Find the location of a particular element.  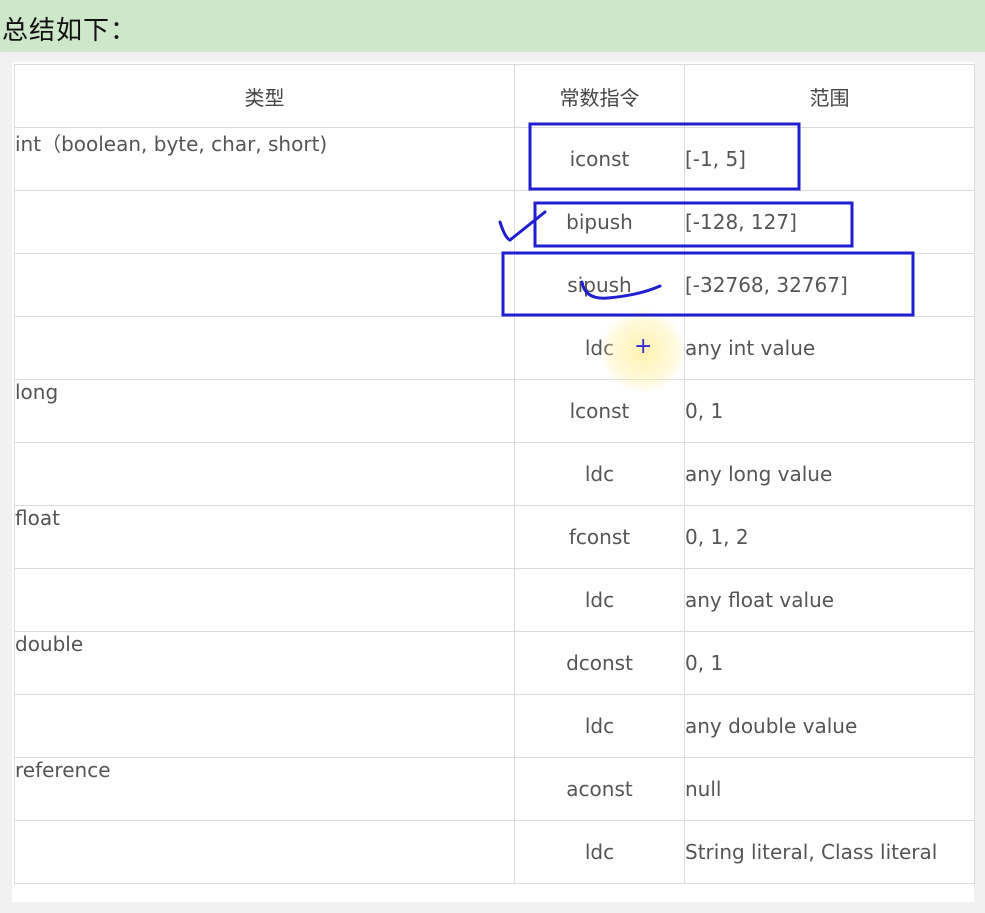

cell-type: double is located at coordinates (264, 663).